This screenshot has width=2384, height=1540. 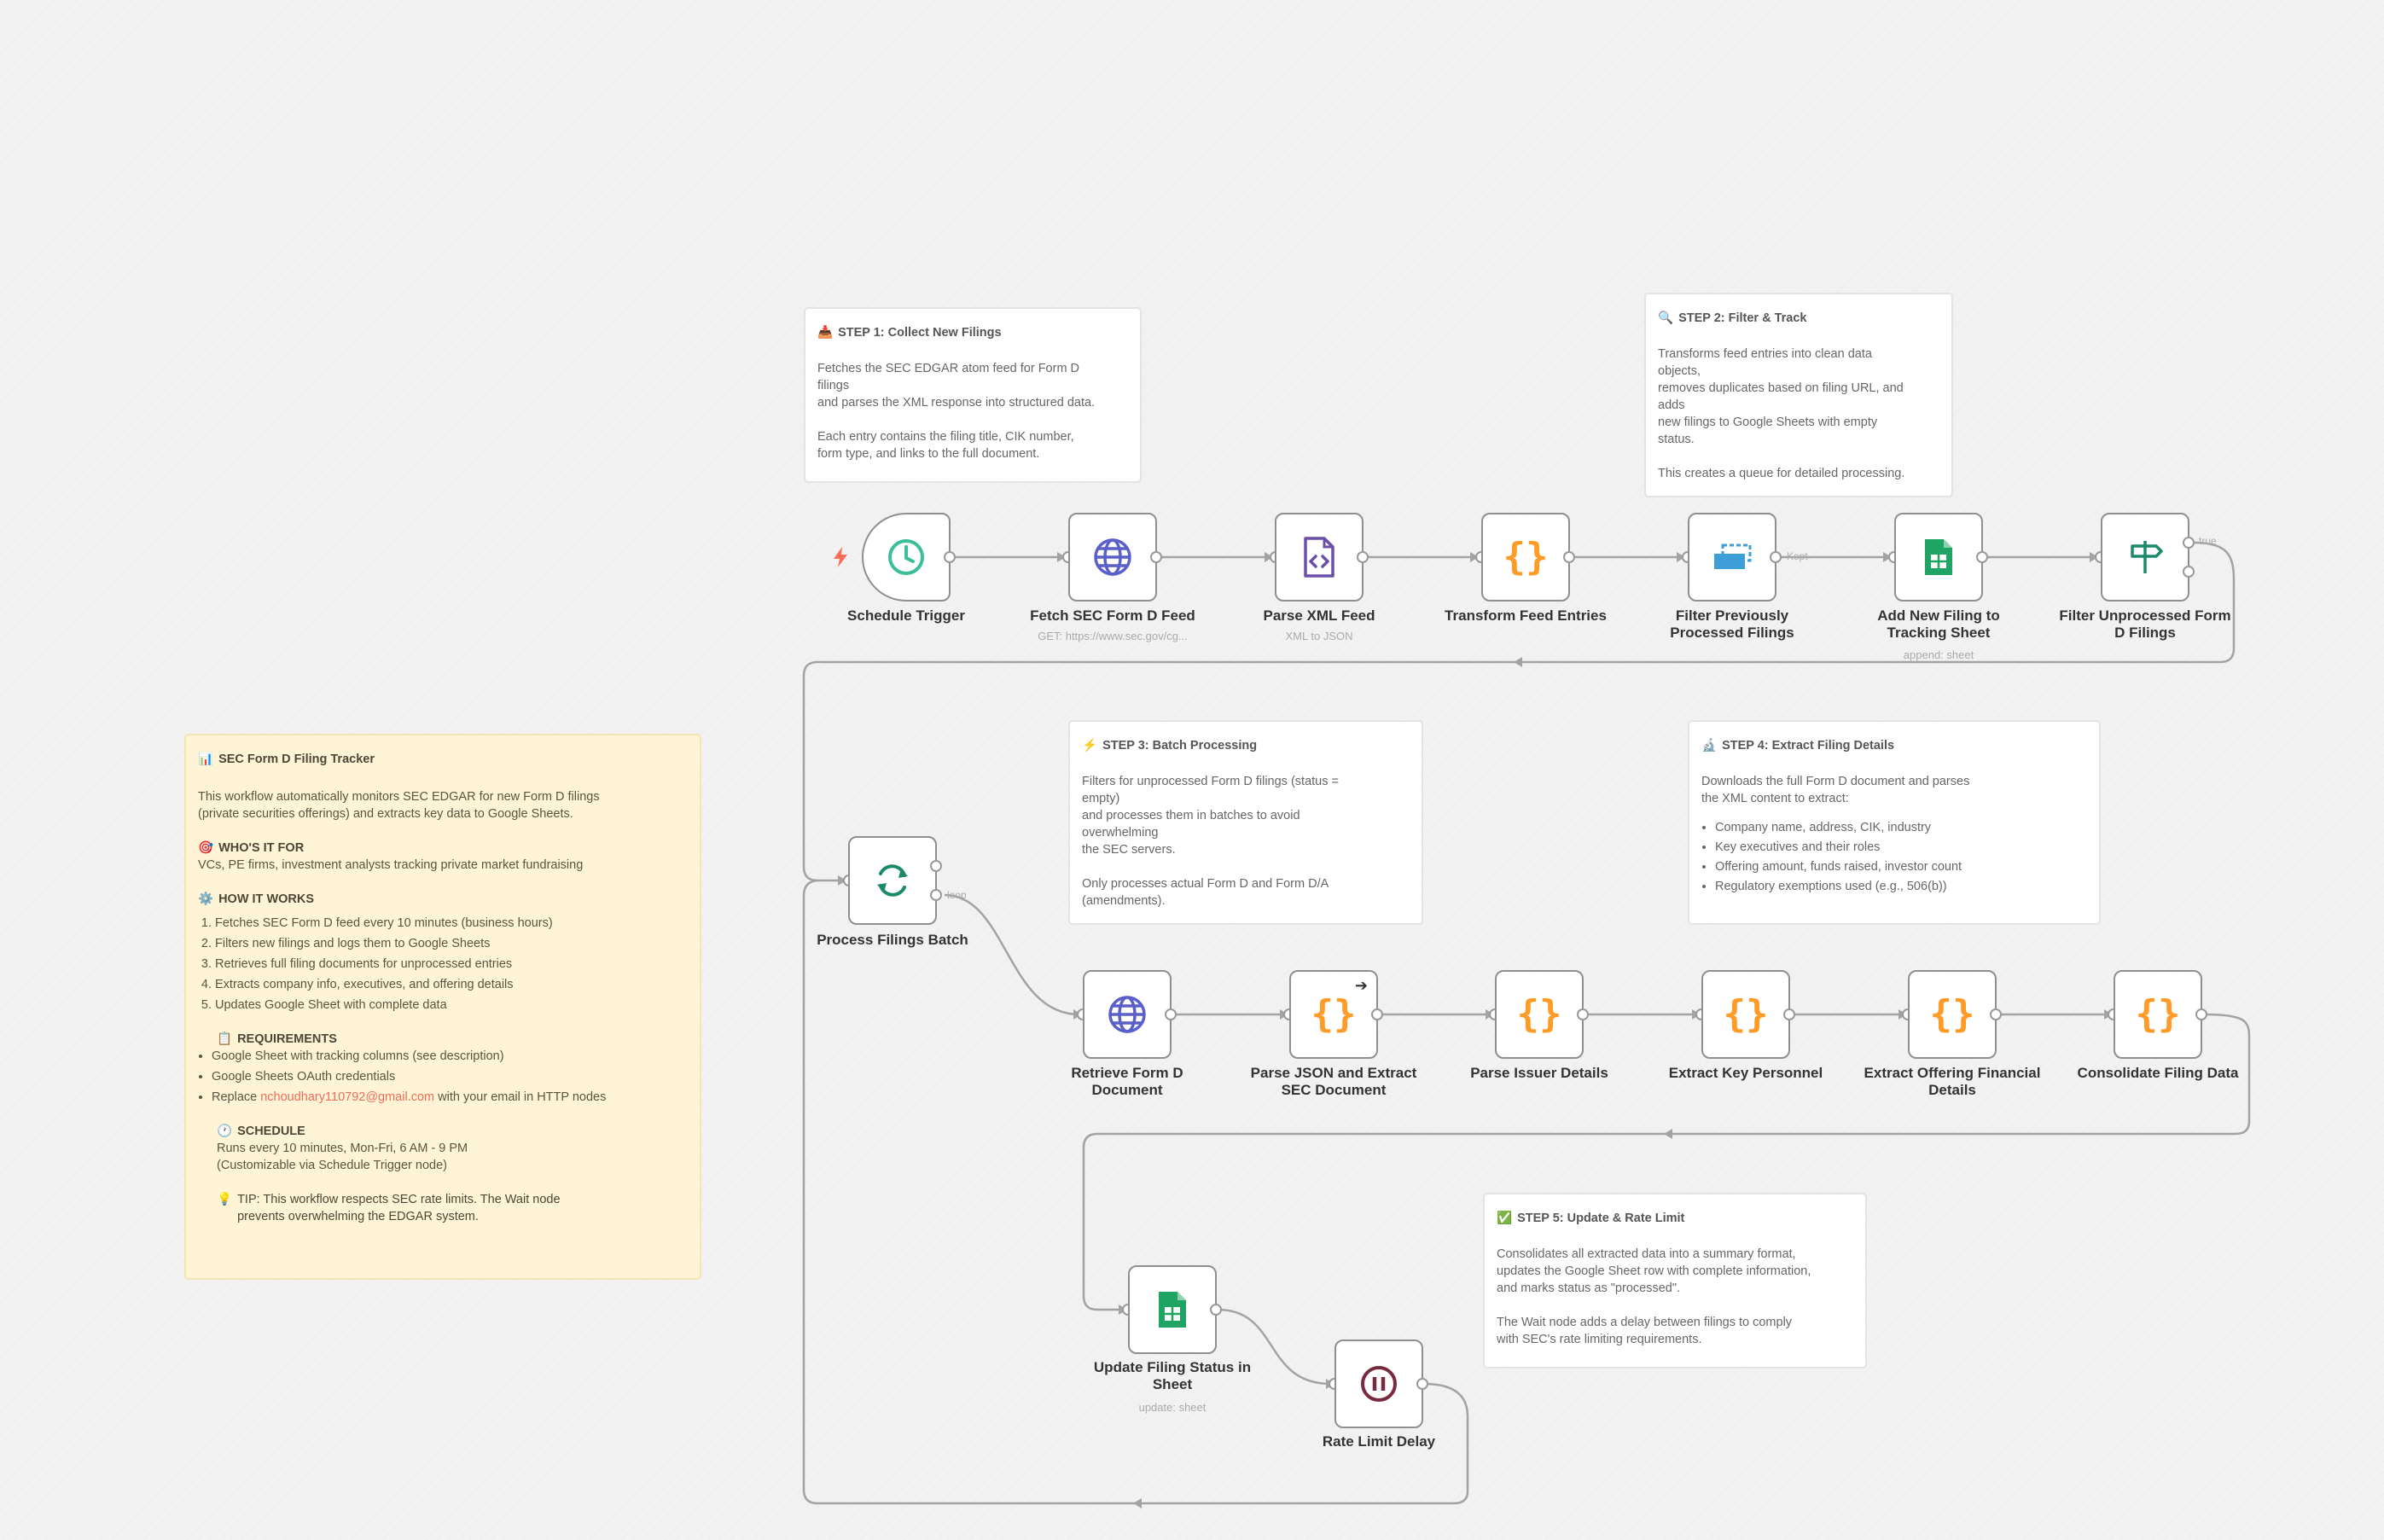 I want to click on signpost-icon, so click(x=2147, y=557).